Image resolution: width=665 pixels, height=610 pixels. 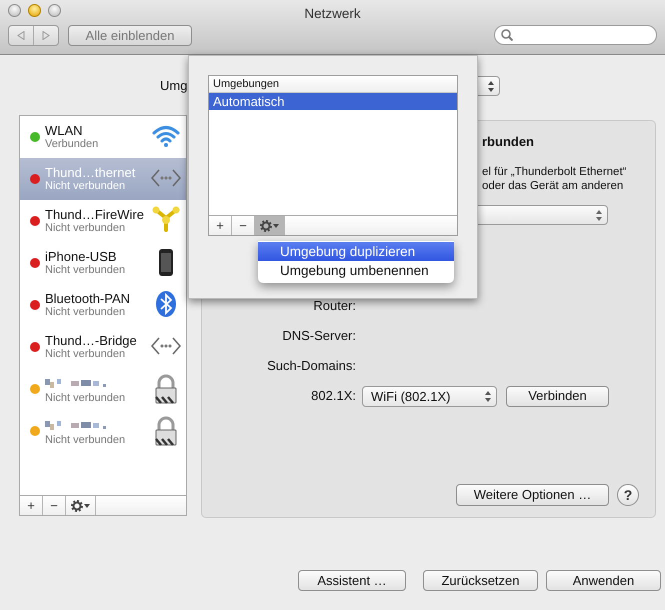 What do you see at coordinates (91, 340) in the screenshot?
I see `service-name: Thund…-Bridge` at bounding box center [91, 340].